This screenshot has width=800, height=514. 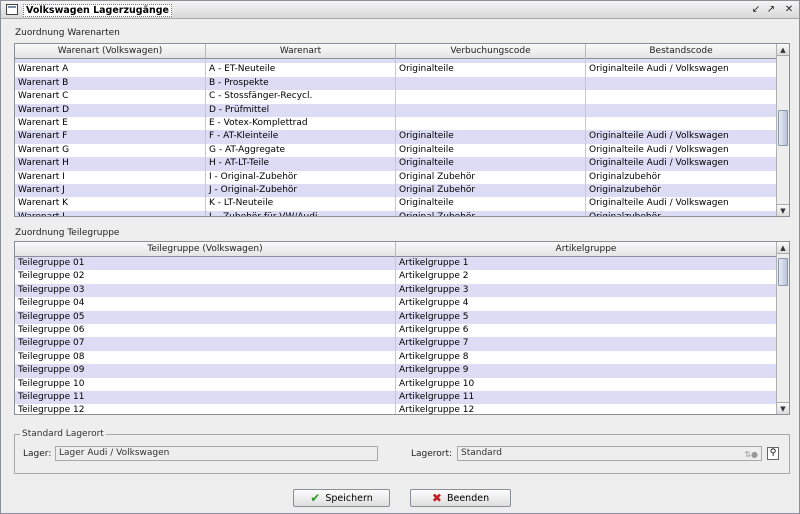 What do you see at coordinates (110, 204) in the screenshot?
I see `table-cell: Warenart K` at bounding box center [110, 204].